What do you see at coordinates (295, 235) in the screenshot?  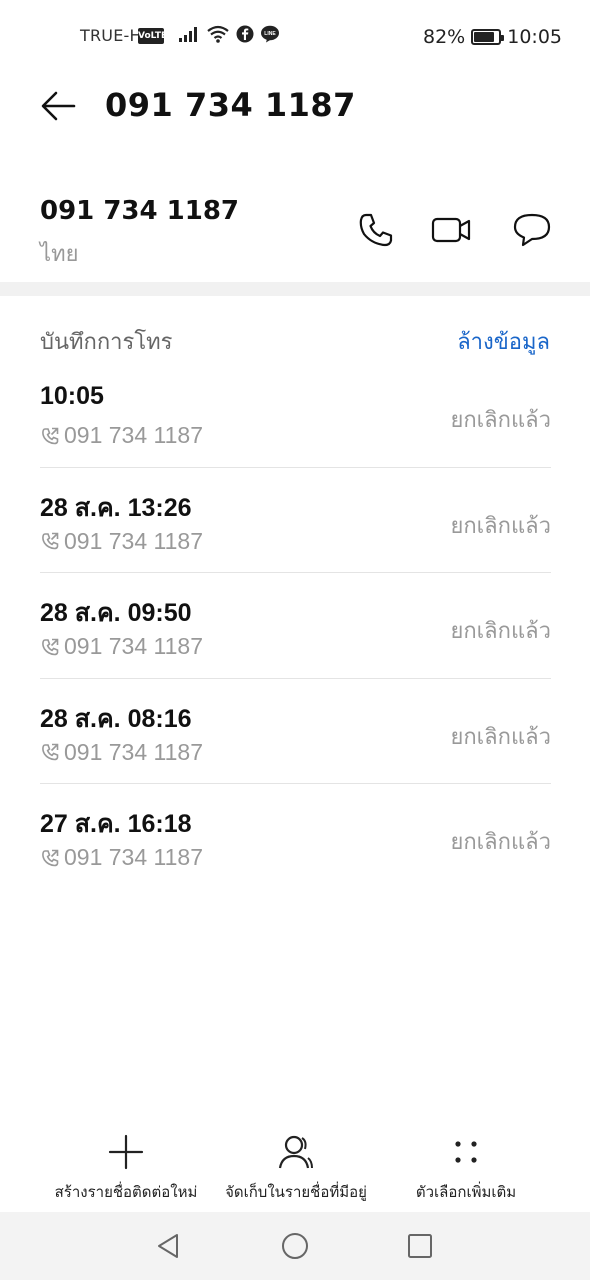 I see `contact-card: 091 734 1187 ไทย` at bounding box center [295, 235].